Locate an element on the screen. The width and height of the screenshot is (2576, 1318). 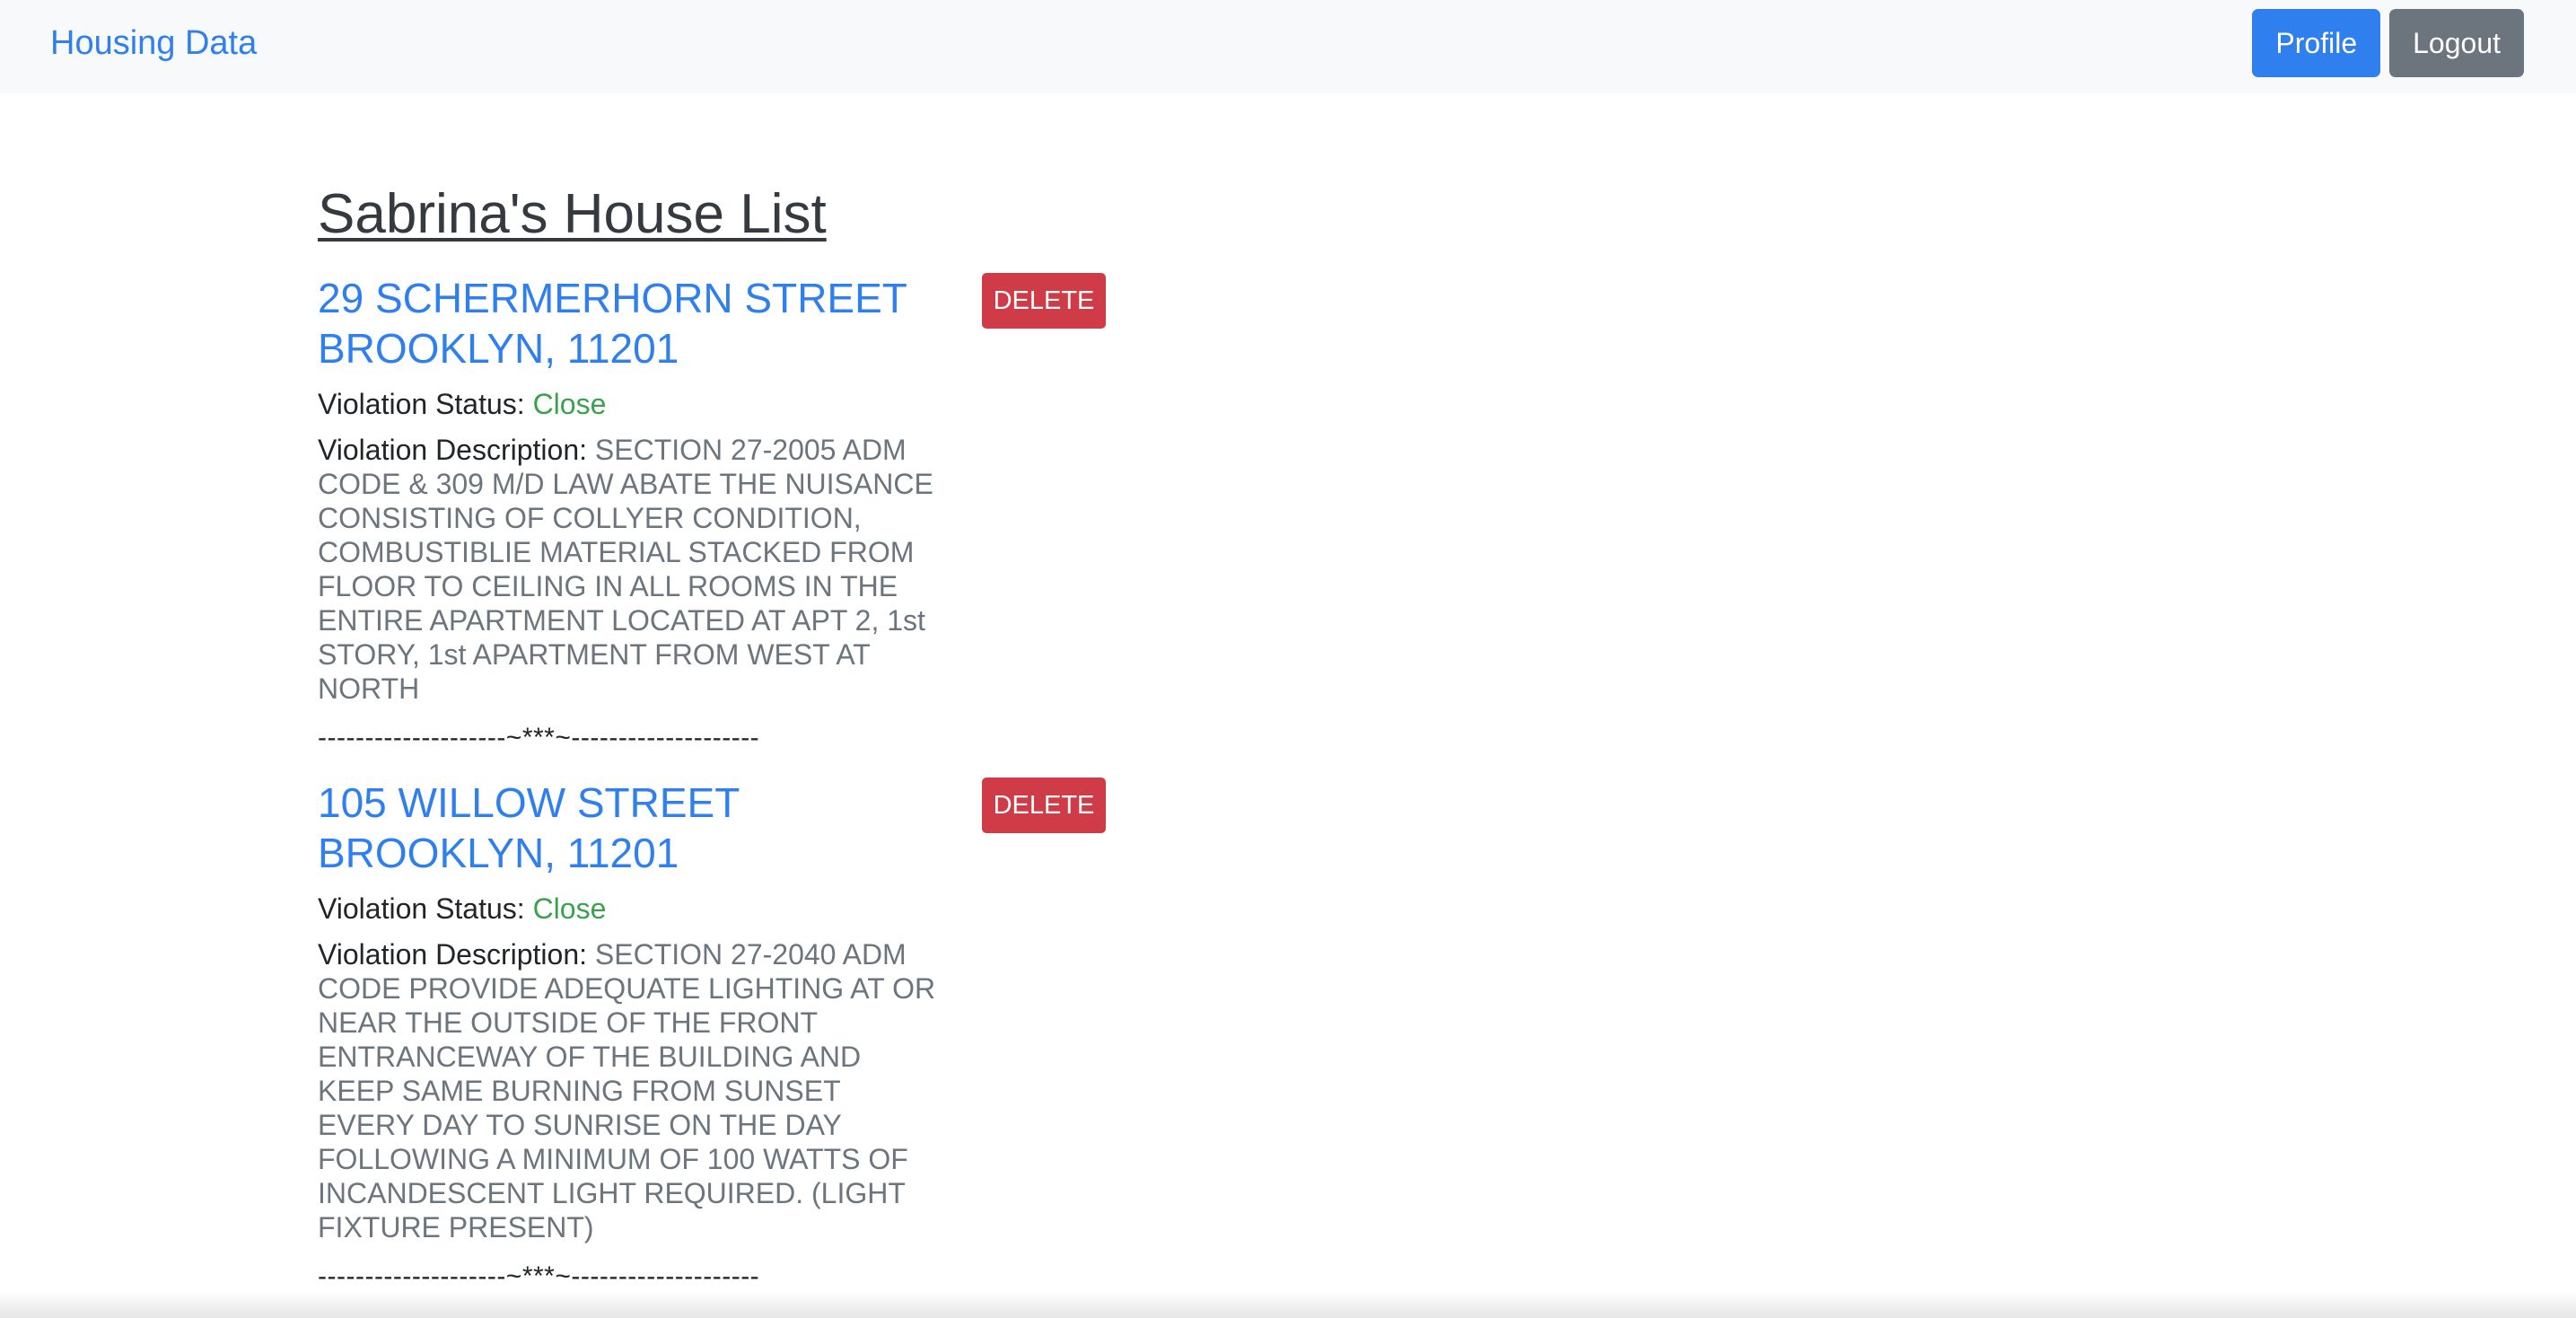
logout-button: Logout is located at coordinates (2456, 43).